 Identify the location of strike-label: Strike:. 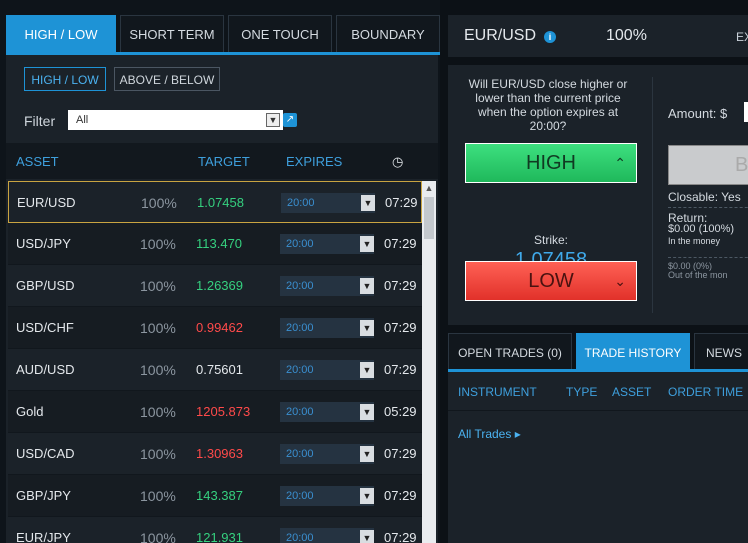
(550, 240).